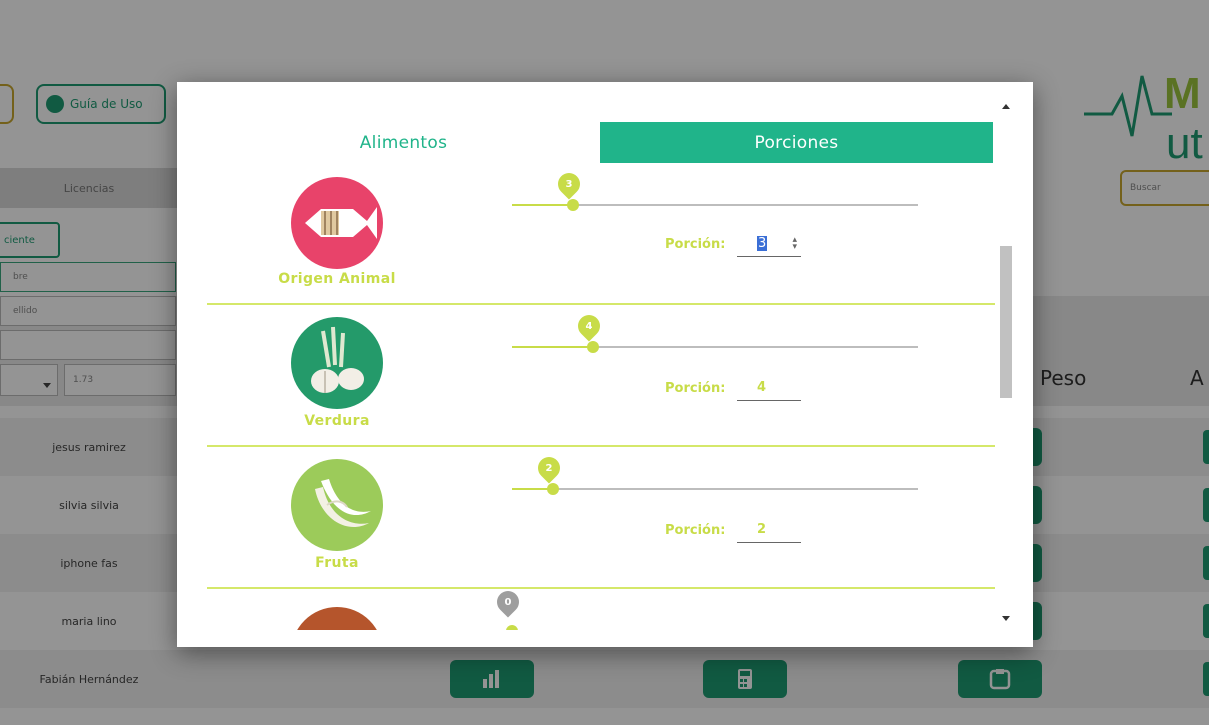  What do you see at coordinates (337, 223) in the screenshot?
I see `fish-icon` at bounding box center [337, 223].